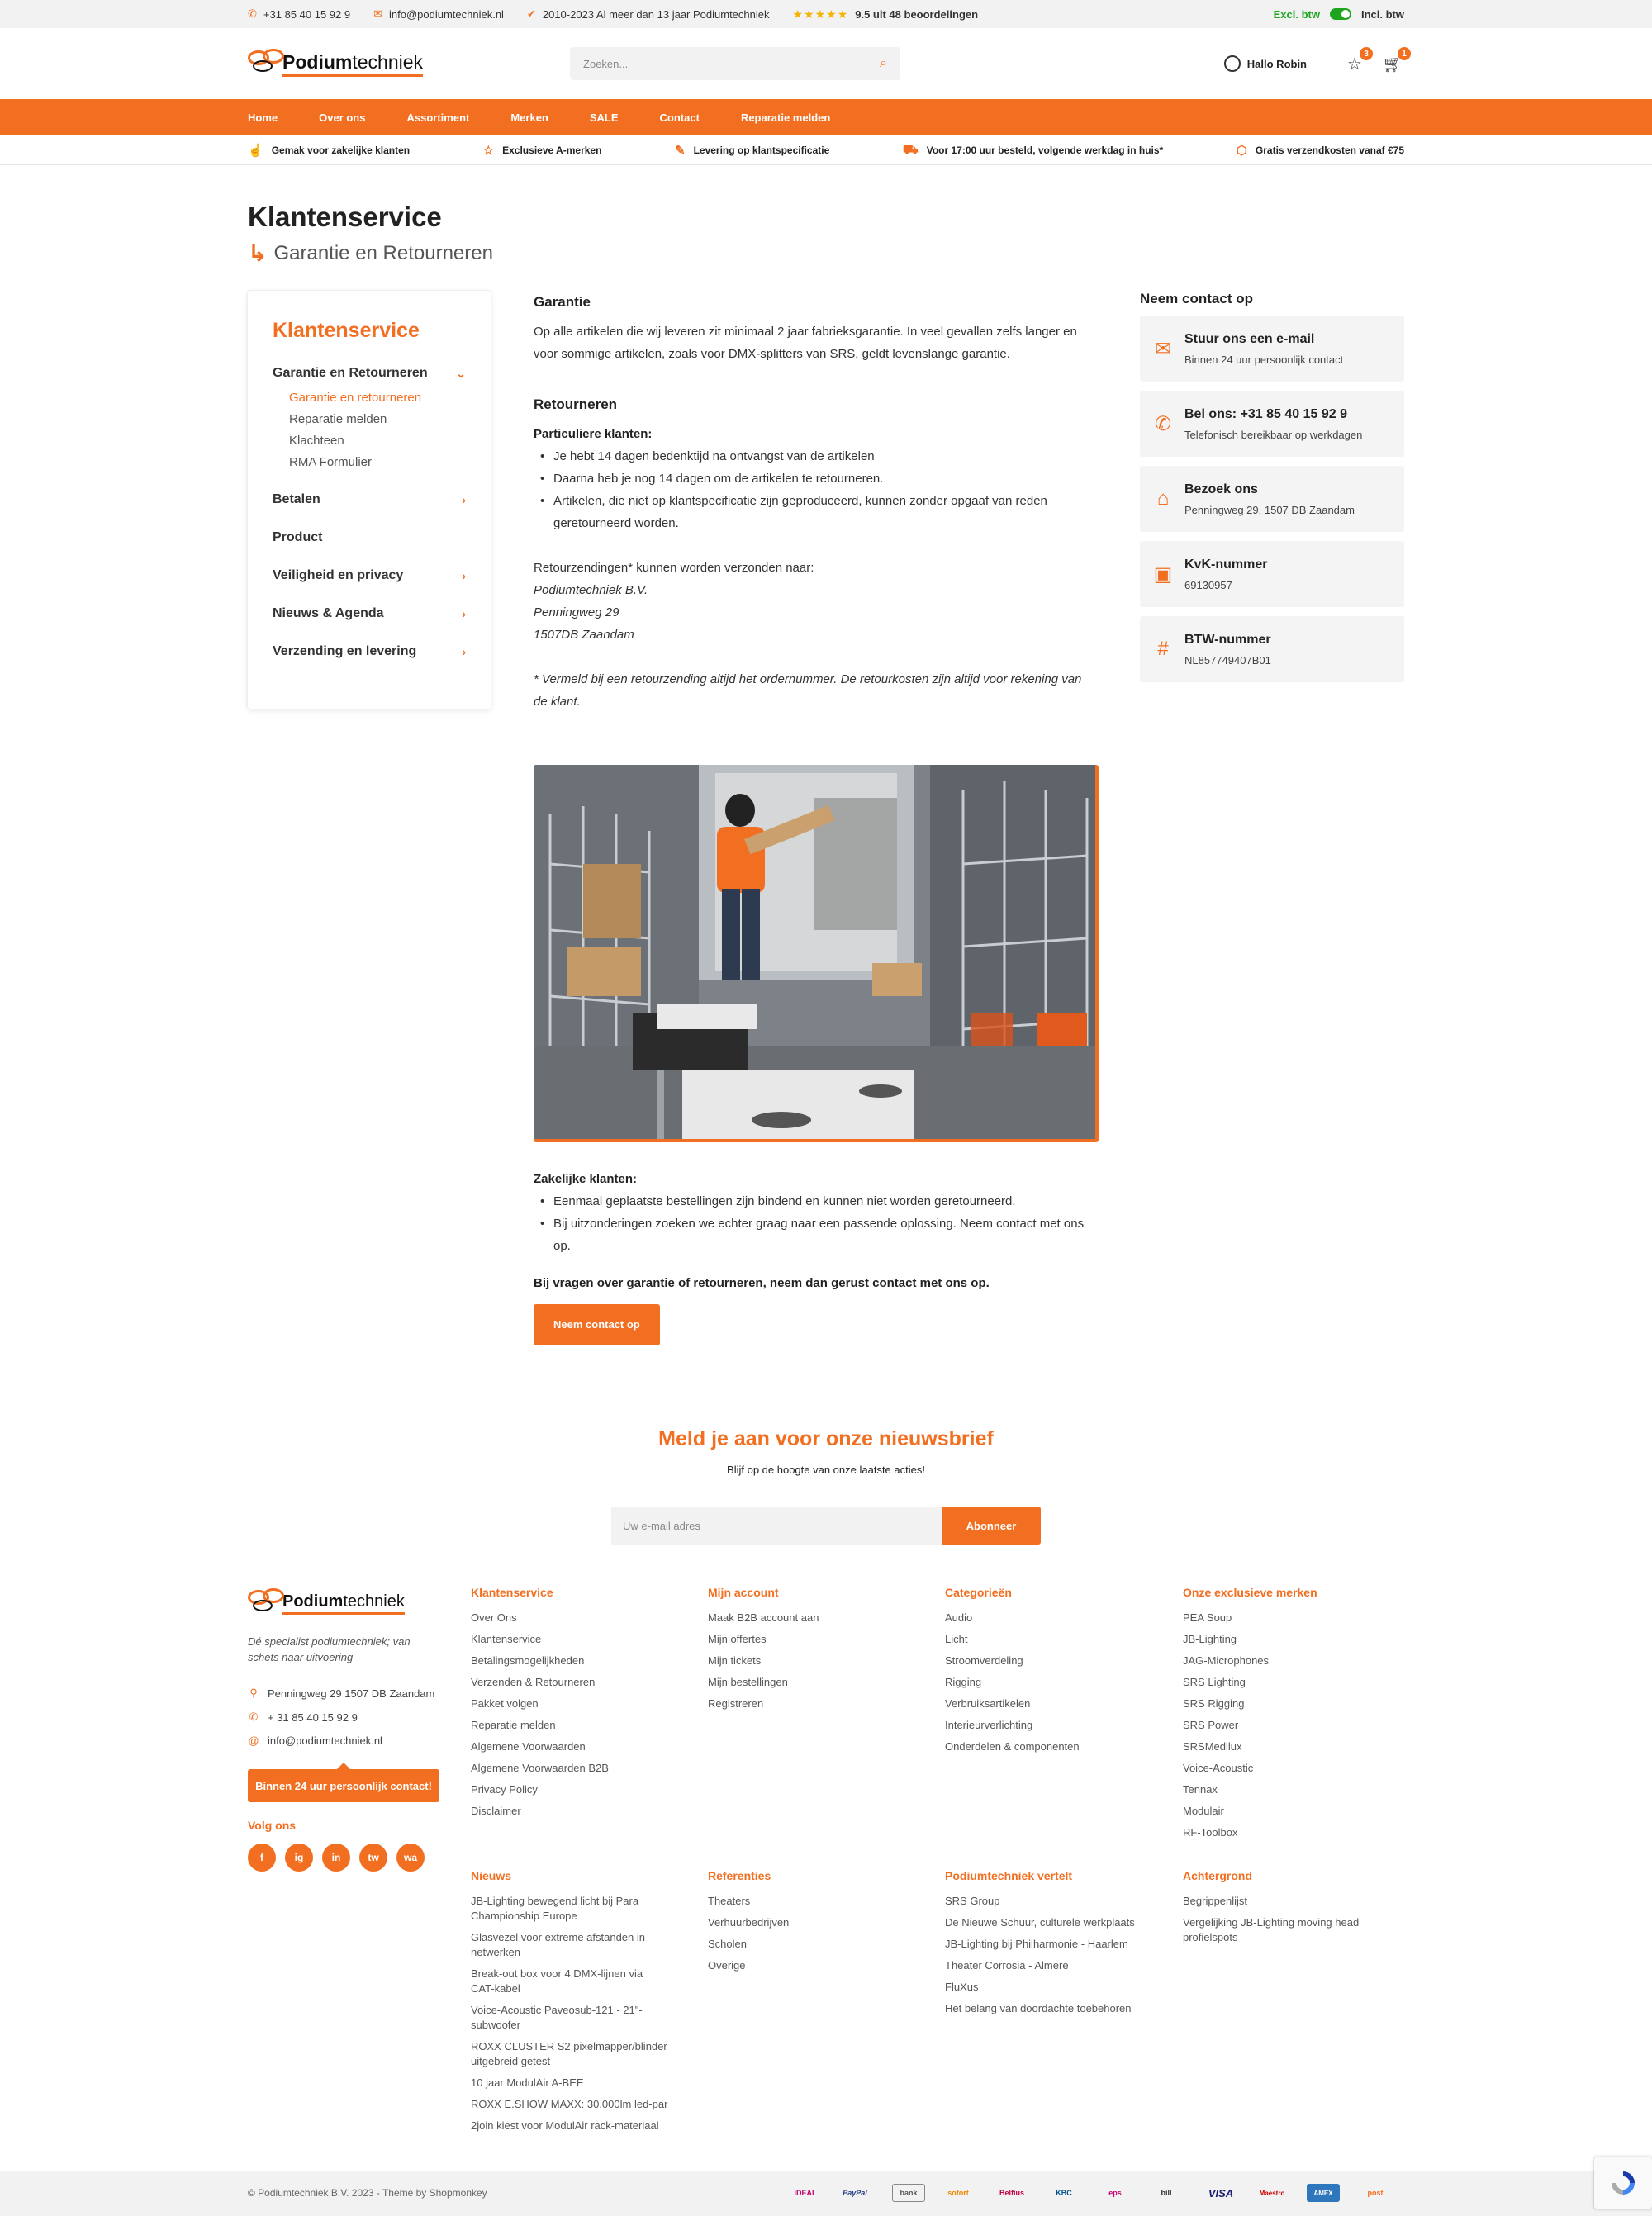  Describe the element at coordinates (1290, 1747) in the screenshot. I see `footer-link: SRSMedilux` at that location.